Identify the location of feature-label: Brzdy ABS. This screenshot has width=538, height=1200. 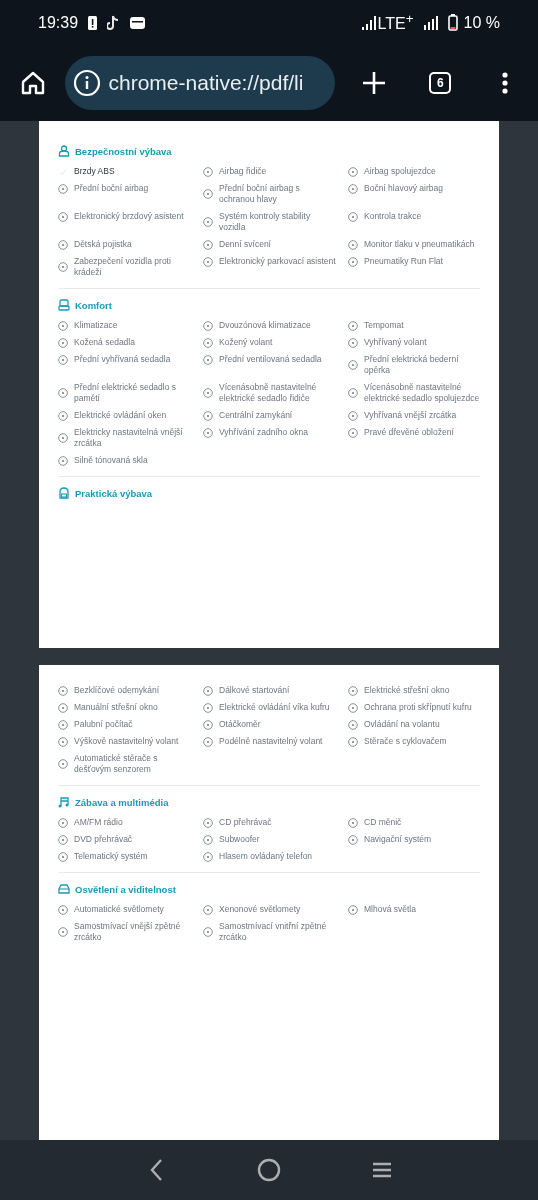
(94, 171).